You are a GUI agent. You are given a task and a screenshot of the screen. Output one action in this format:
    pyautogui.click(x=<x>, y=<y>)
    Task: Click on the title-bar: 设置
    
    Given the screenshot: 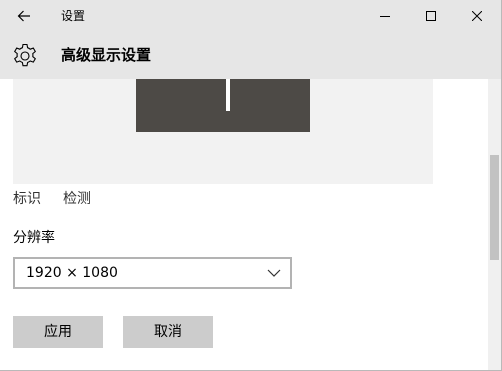 What is the action you would take?
    pyautogui.click(x=250, y=16)
    